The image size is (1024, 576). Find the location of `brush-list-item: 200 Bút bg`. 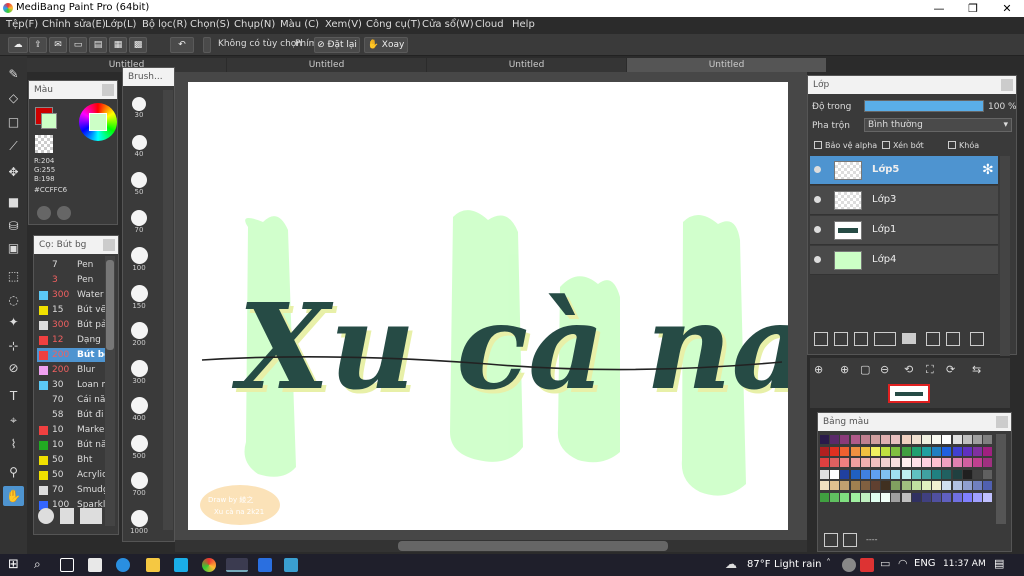

brush-list-item: 200 Bút bg is located at coordinates (71, 355).